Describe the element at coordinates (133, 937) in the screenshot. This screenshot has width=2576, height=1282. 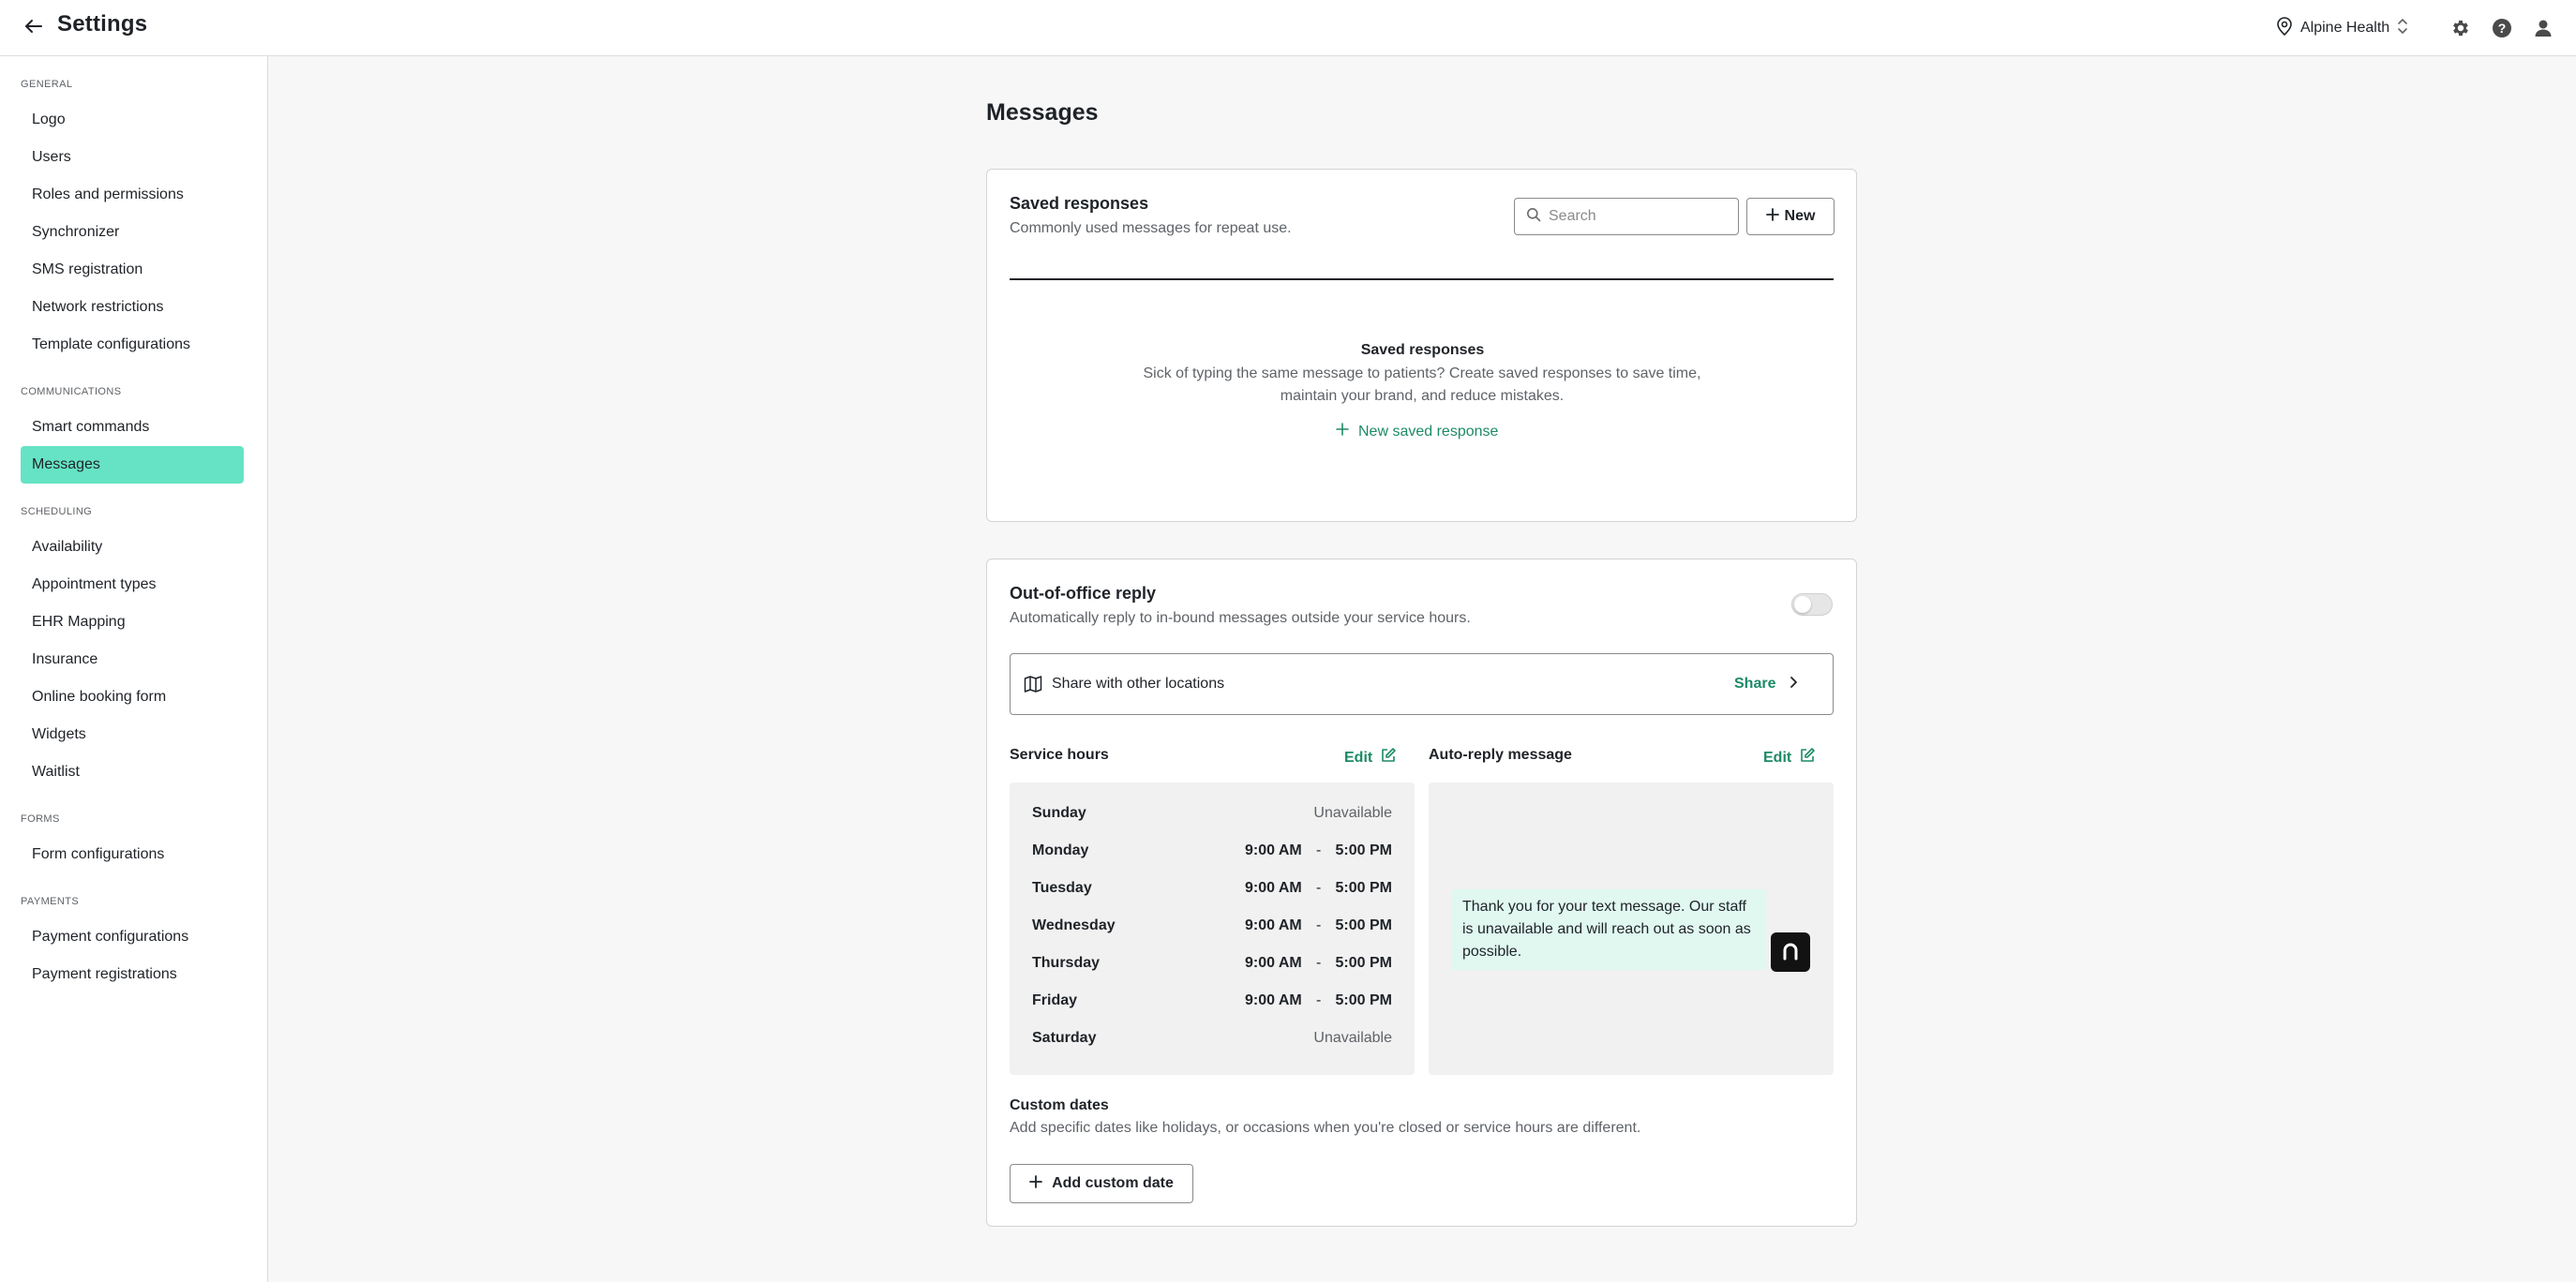
I see `sidebar-item-payment-configurations: Payment configurations` at that location.